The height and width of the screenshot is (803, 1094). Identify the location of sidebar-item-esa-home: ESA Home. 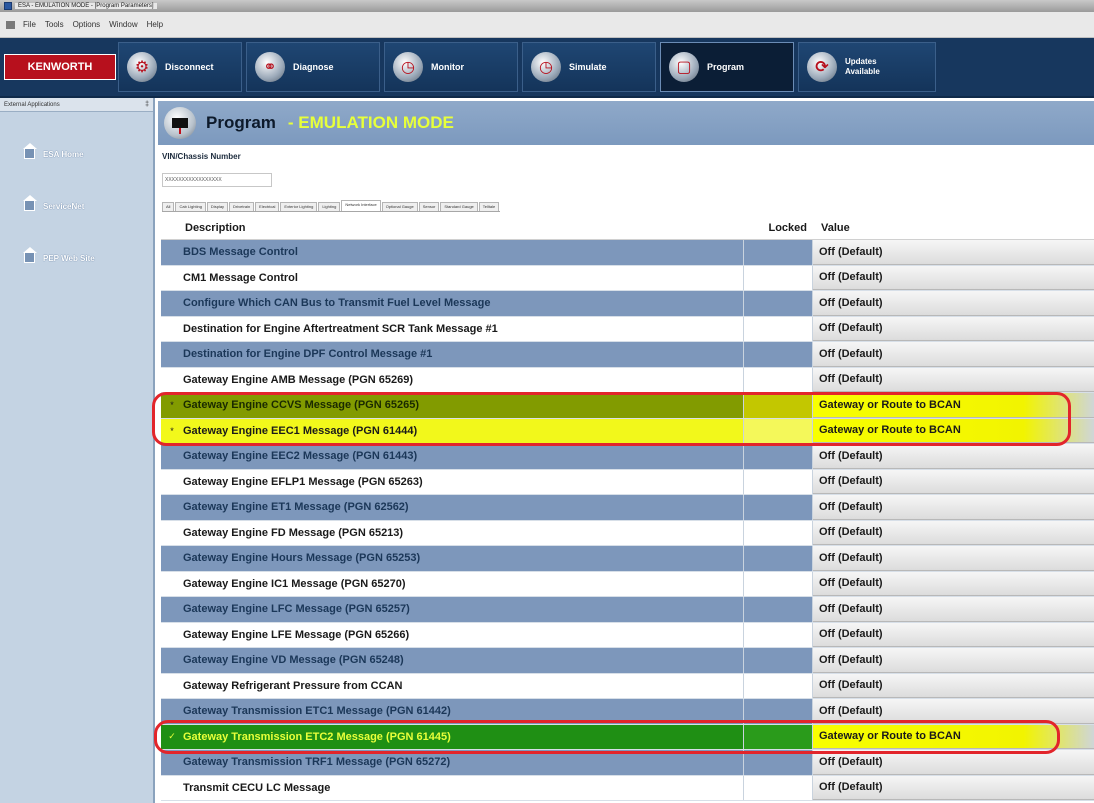
(76, 153).